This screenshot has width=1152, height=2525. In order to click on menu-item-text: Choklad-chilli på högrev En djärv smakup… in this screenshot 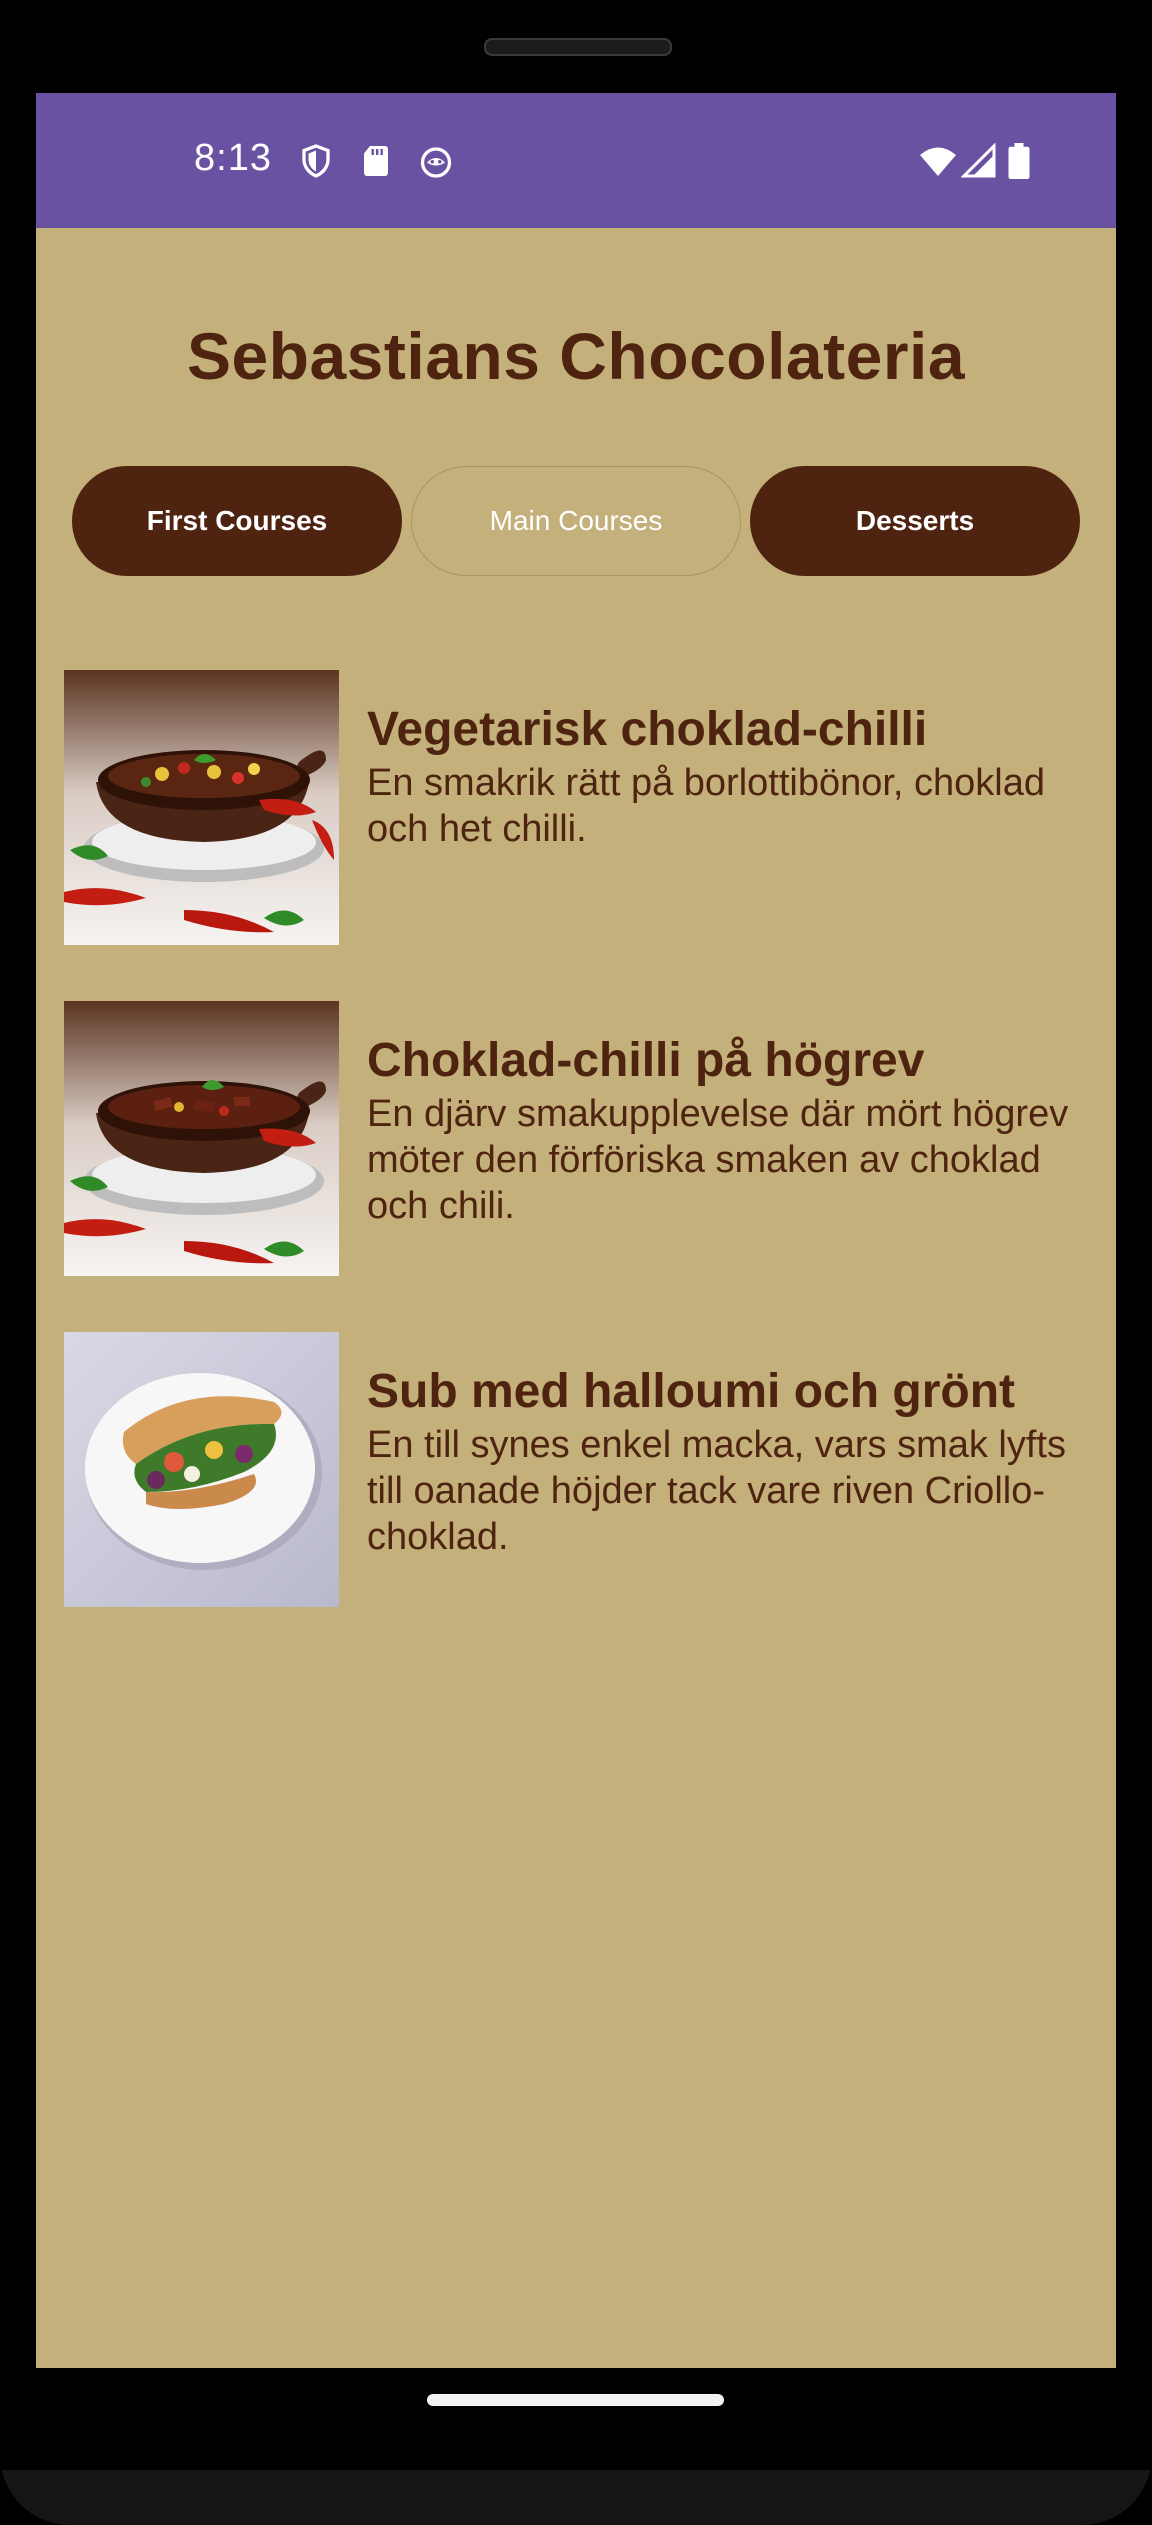, I will do `click(727, 1130)`.